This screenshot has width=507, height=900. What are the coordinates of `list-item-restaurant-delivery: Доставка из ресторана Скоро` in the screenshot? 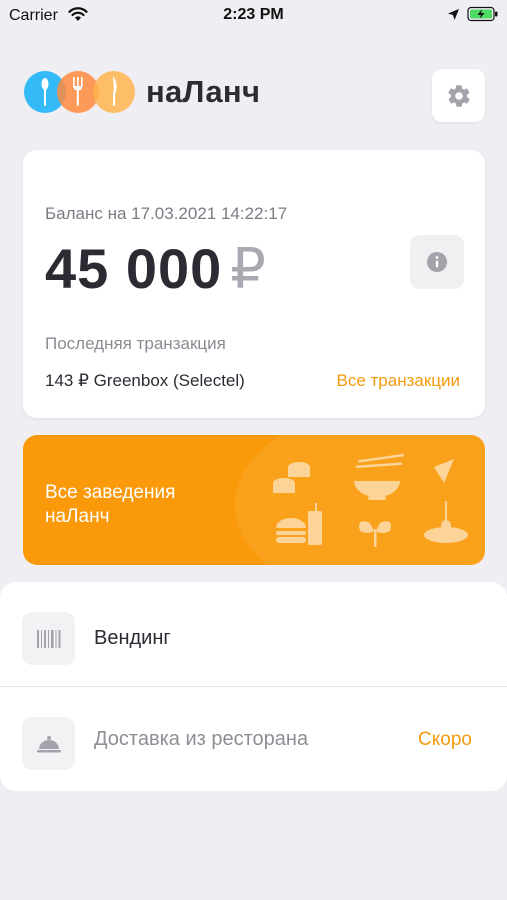 It's located at (253, 739).